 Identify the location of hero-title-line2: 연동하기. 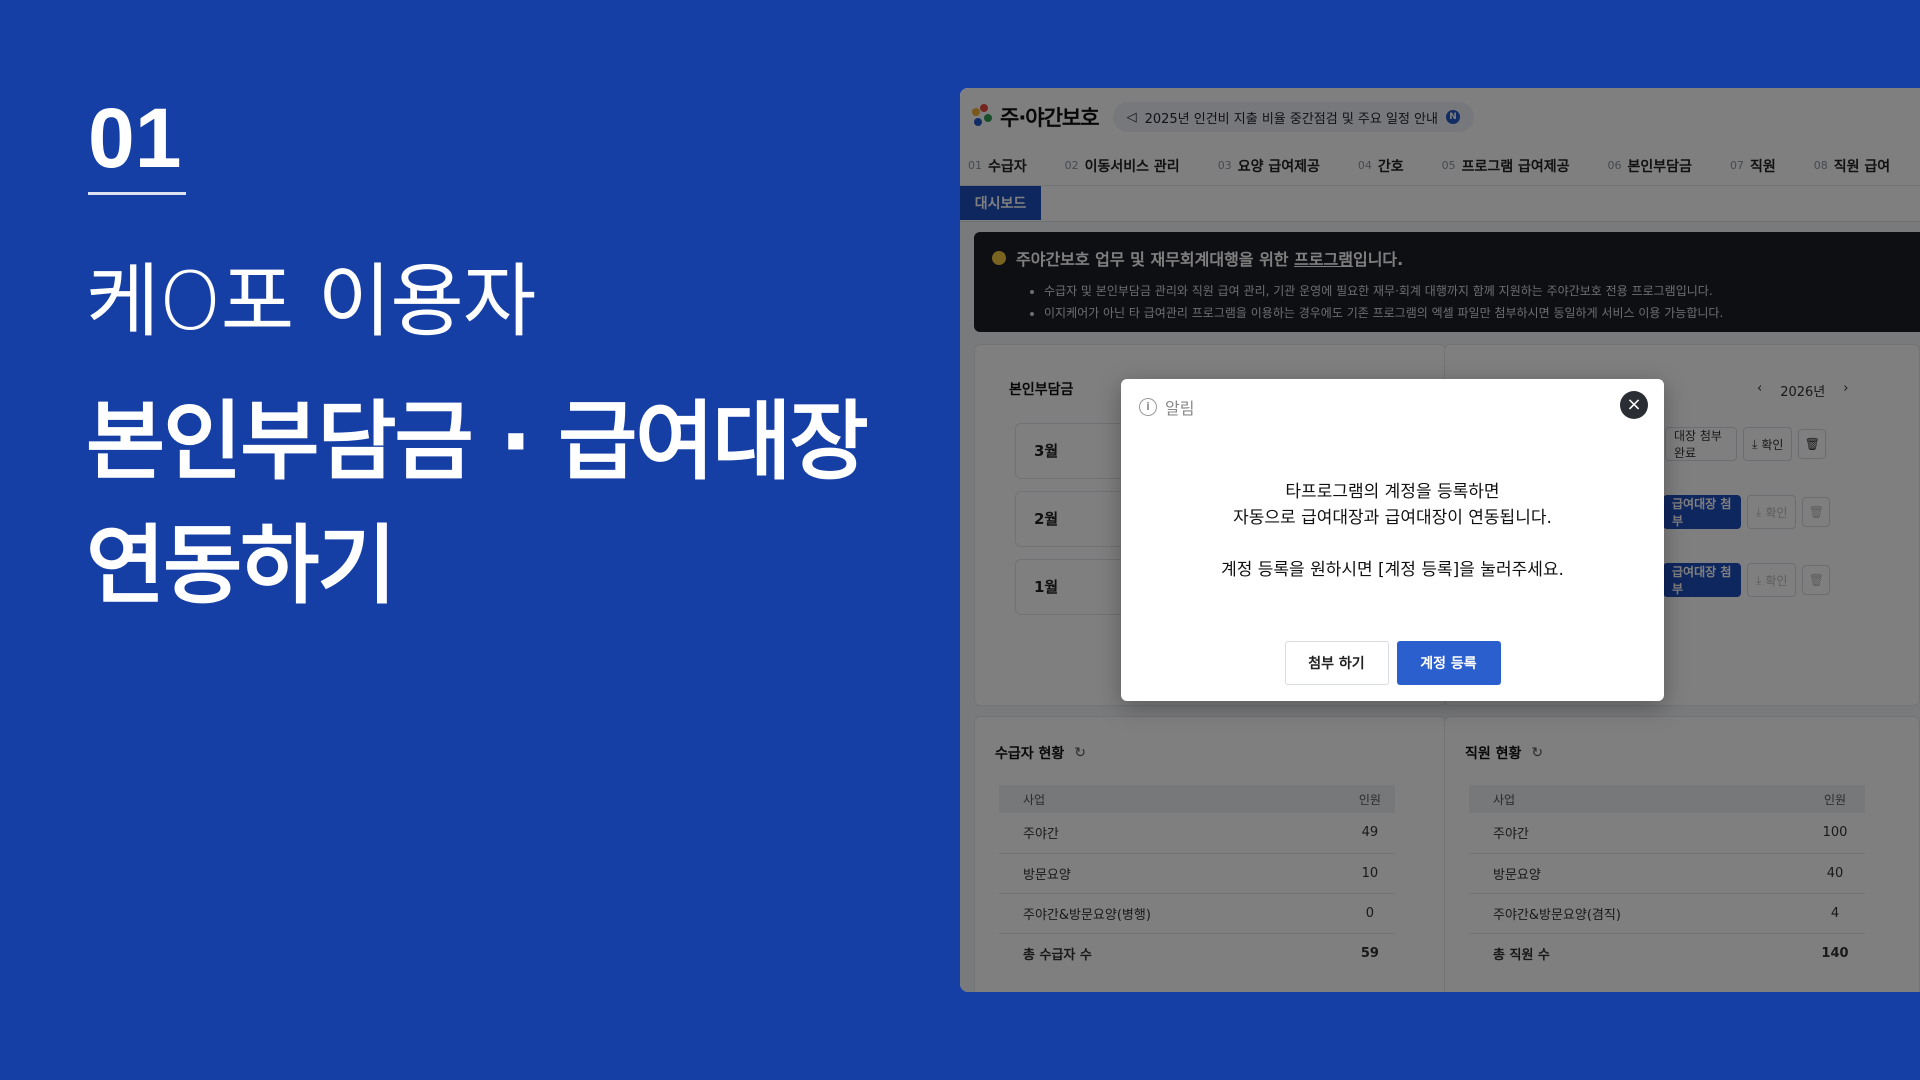
(241, 566).